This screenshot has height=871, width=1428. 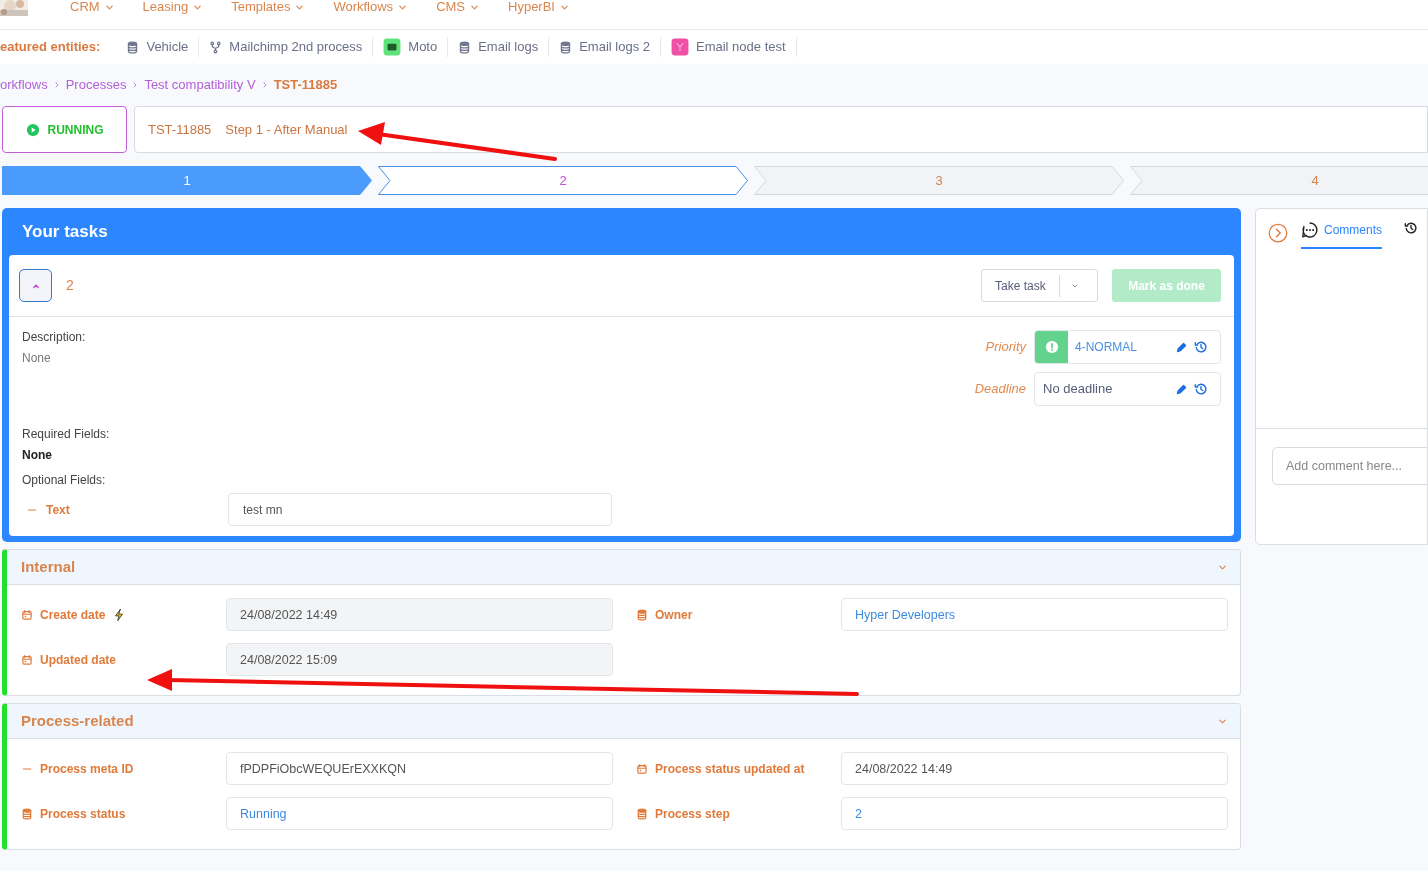 I want to click on expand-icon, so click(x=1278, y=233).